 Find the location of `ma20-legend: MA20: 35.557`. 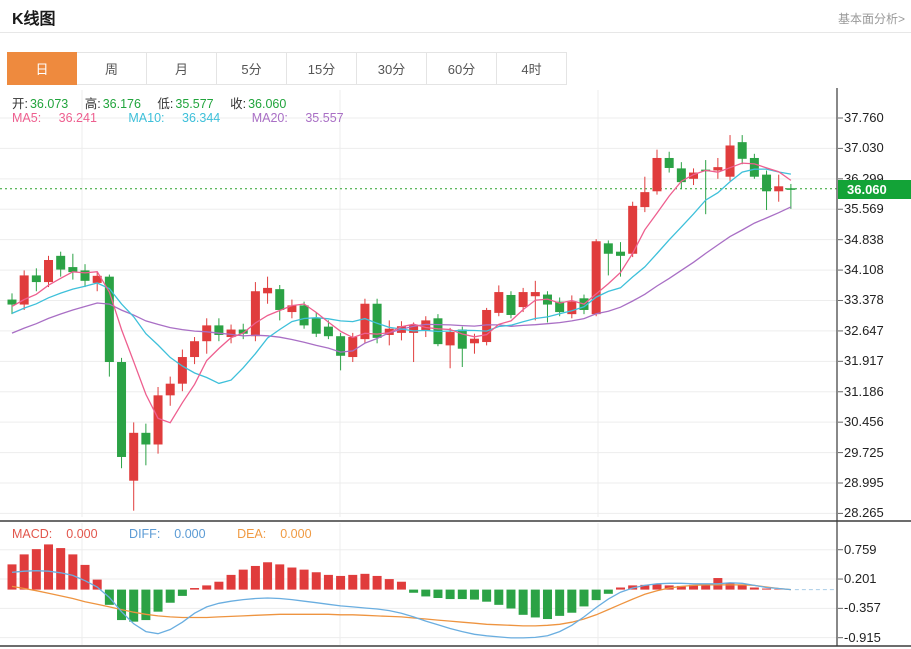

ma20-legend: MA20: 35.557 is located at coordinates (297, 118).